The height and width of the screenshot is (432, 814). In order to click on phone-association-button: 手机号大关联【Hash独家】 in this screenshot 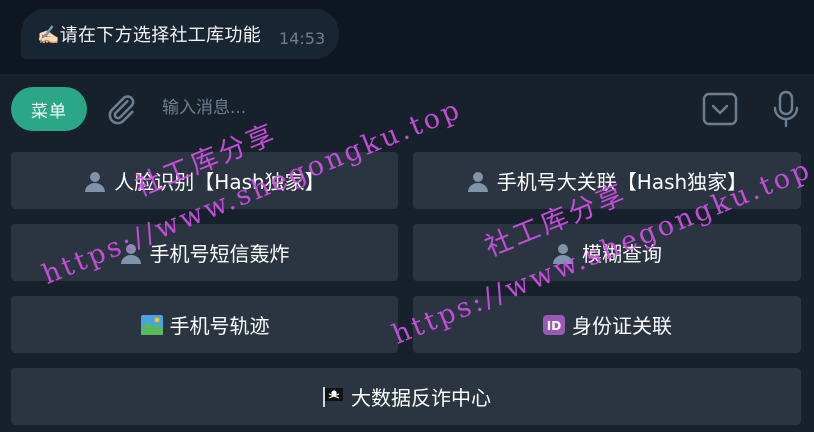, I will do `click(607, 180)`.